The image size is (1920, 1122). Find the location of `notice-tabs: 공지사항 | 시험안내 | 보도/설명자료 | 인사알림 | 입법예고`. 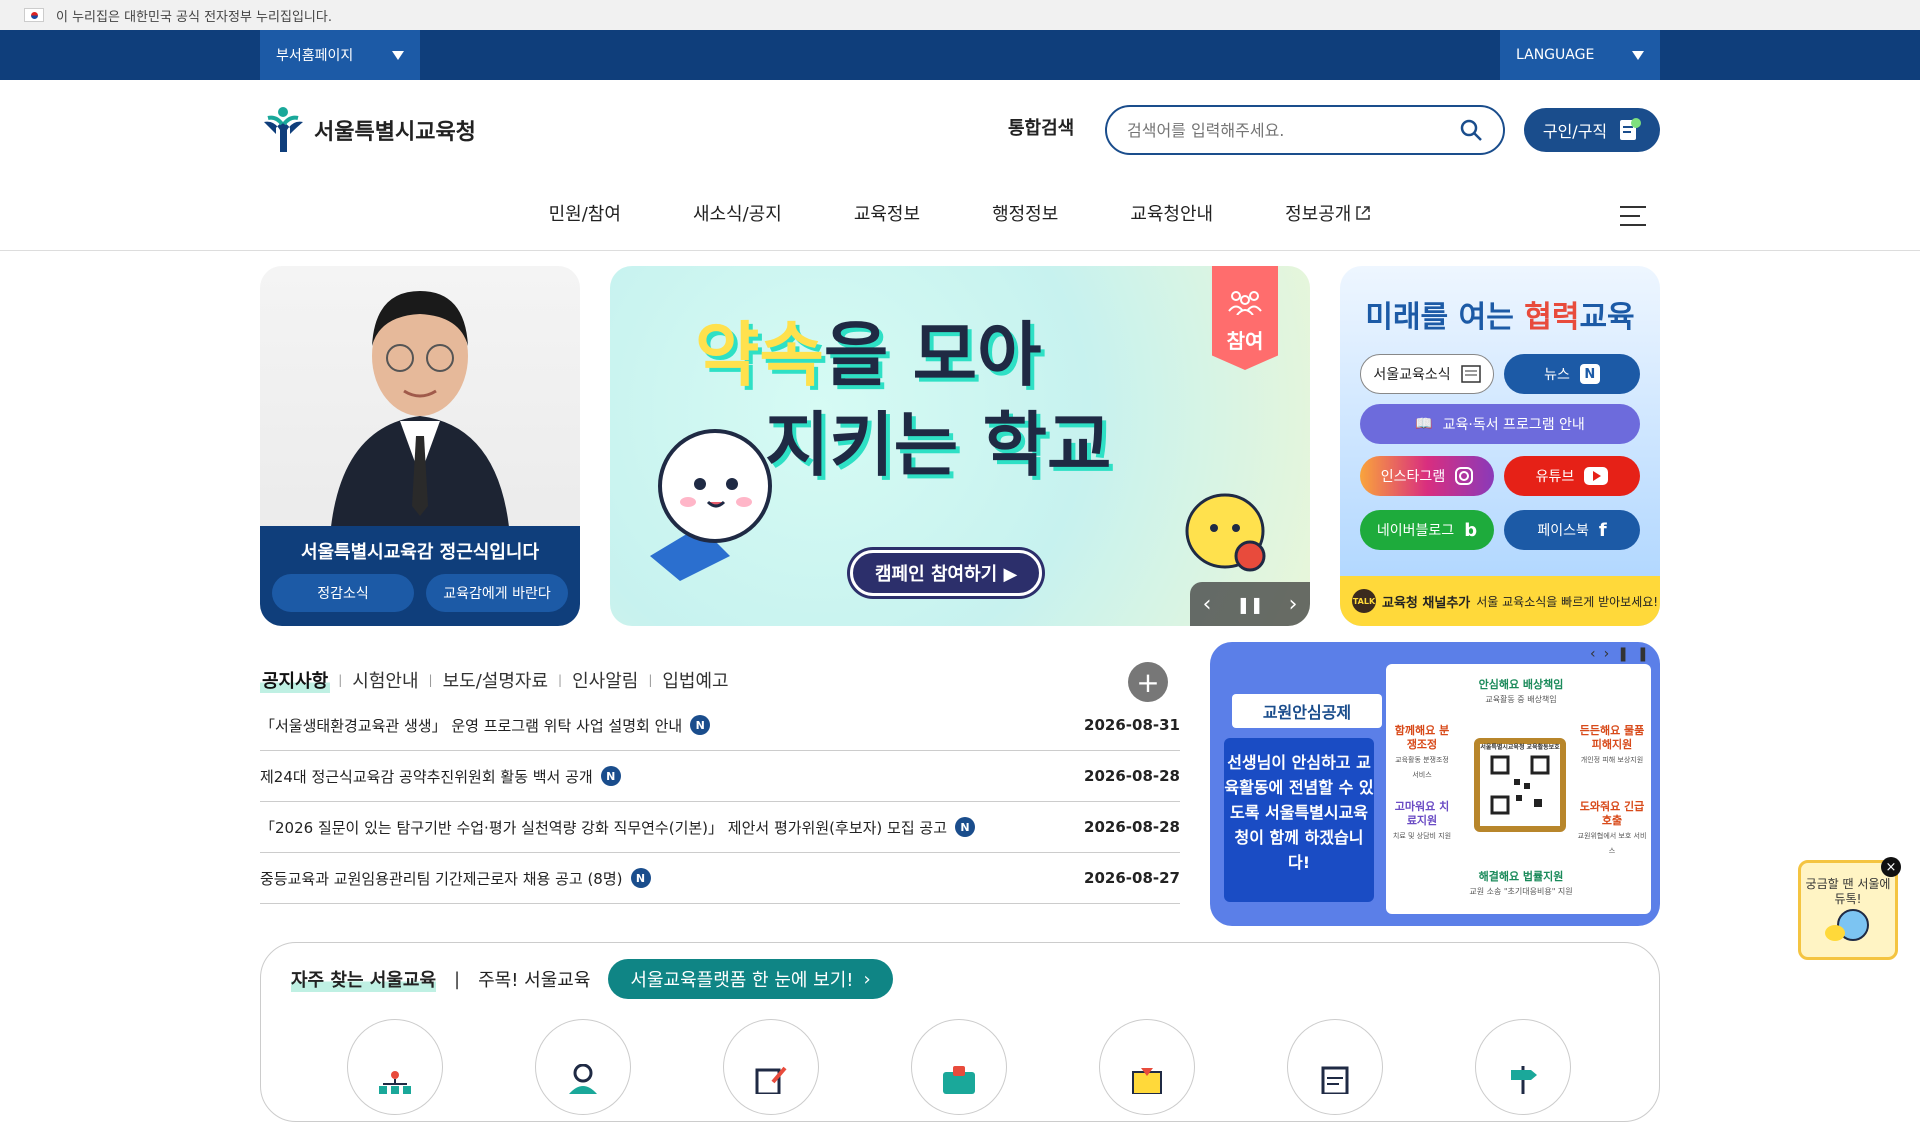

notice-tabs: 공지사항 | 시험안내 | 보도/설명자료 | 인사알림 | 입법예고 is located at coordinates (720, 680).